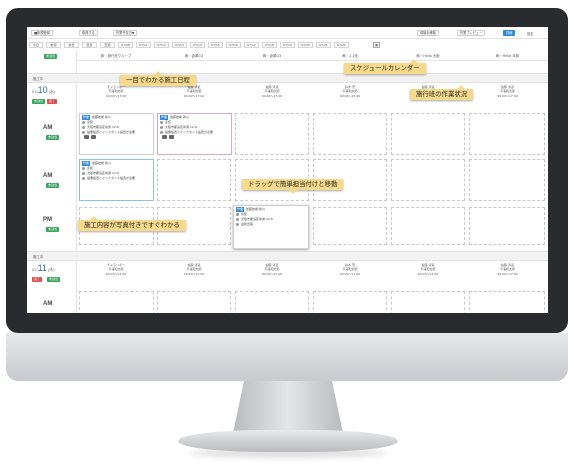 This screenshot has width=577, height=470. Describe the element at coordinates (271, 227) in the screenshot. I see `dragging-job-card: 作業 加藤技術 新川 塗装 大阪市都島区中通 12-8 最新出張` at that location.